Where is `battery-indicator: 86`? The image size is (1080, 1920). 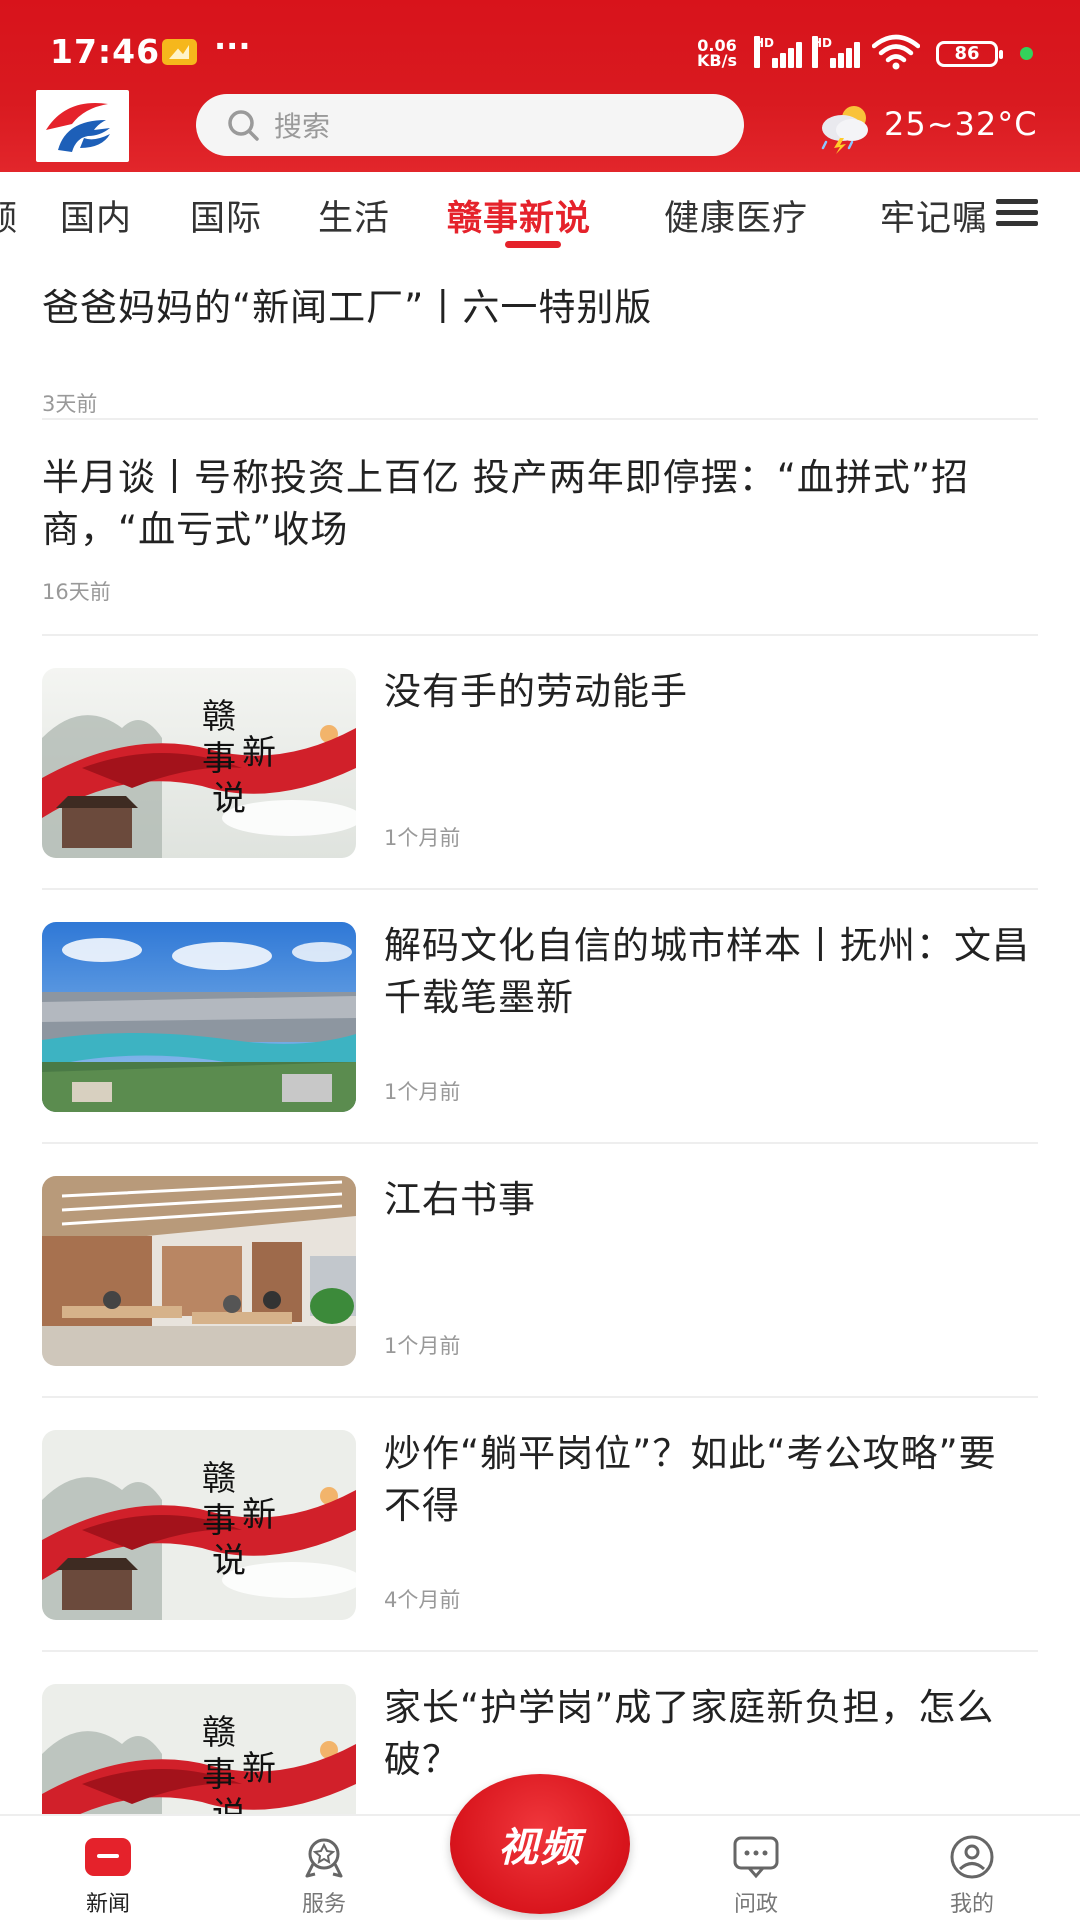 battery-indicator: 86 is located at coordinates (969, 54).